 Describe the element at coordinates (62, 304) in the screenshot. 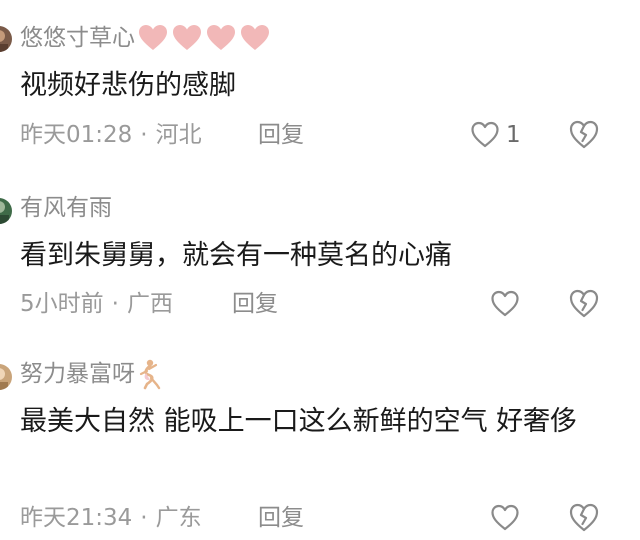

I see `comment-time: 5小时前` at that location.